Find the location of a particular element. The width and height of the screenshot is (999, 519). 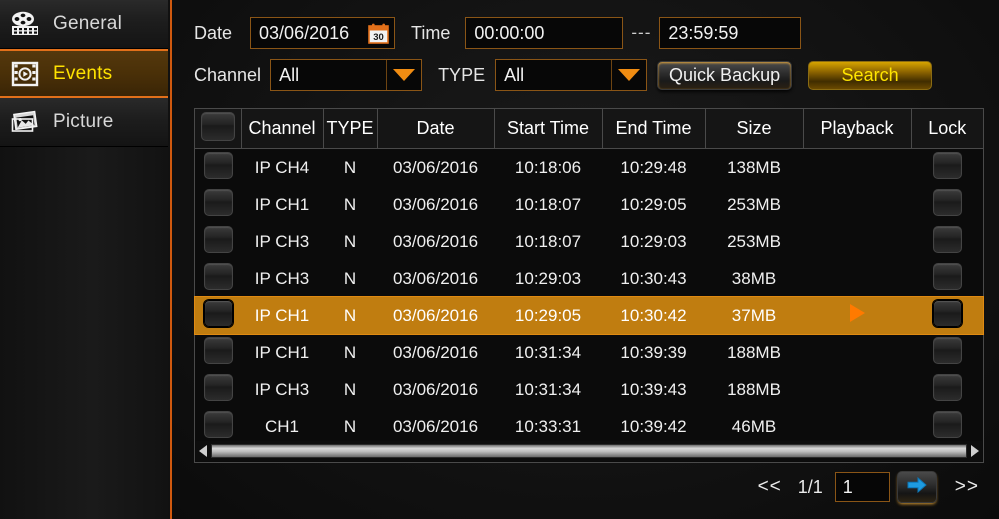

table-row: IP CH1 N 03/06/2016 10:29:05 10:30:42 37MB is located at coordinates (589, 315).